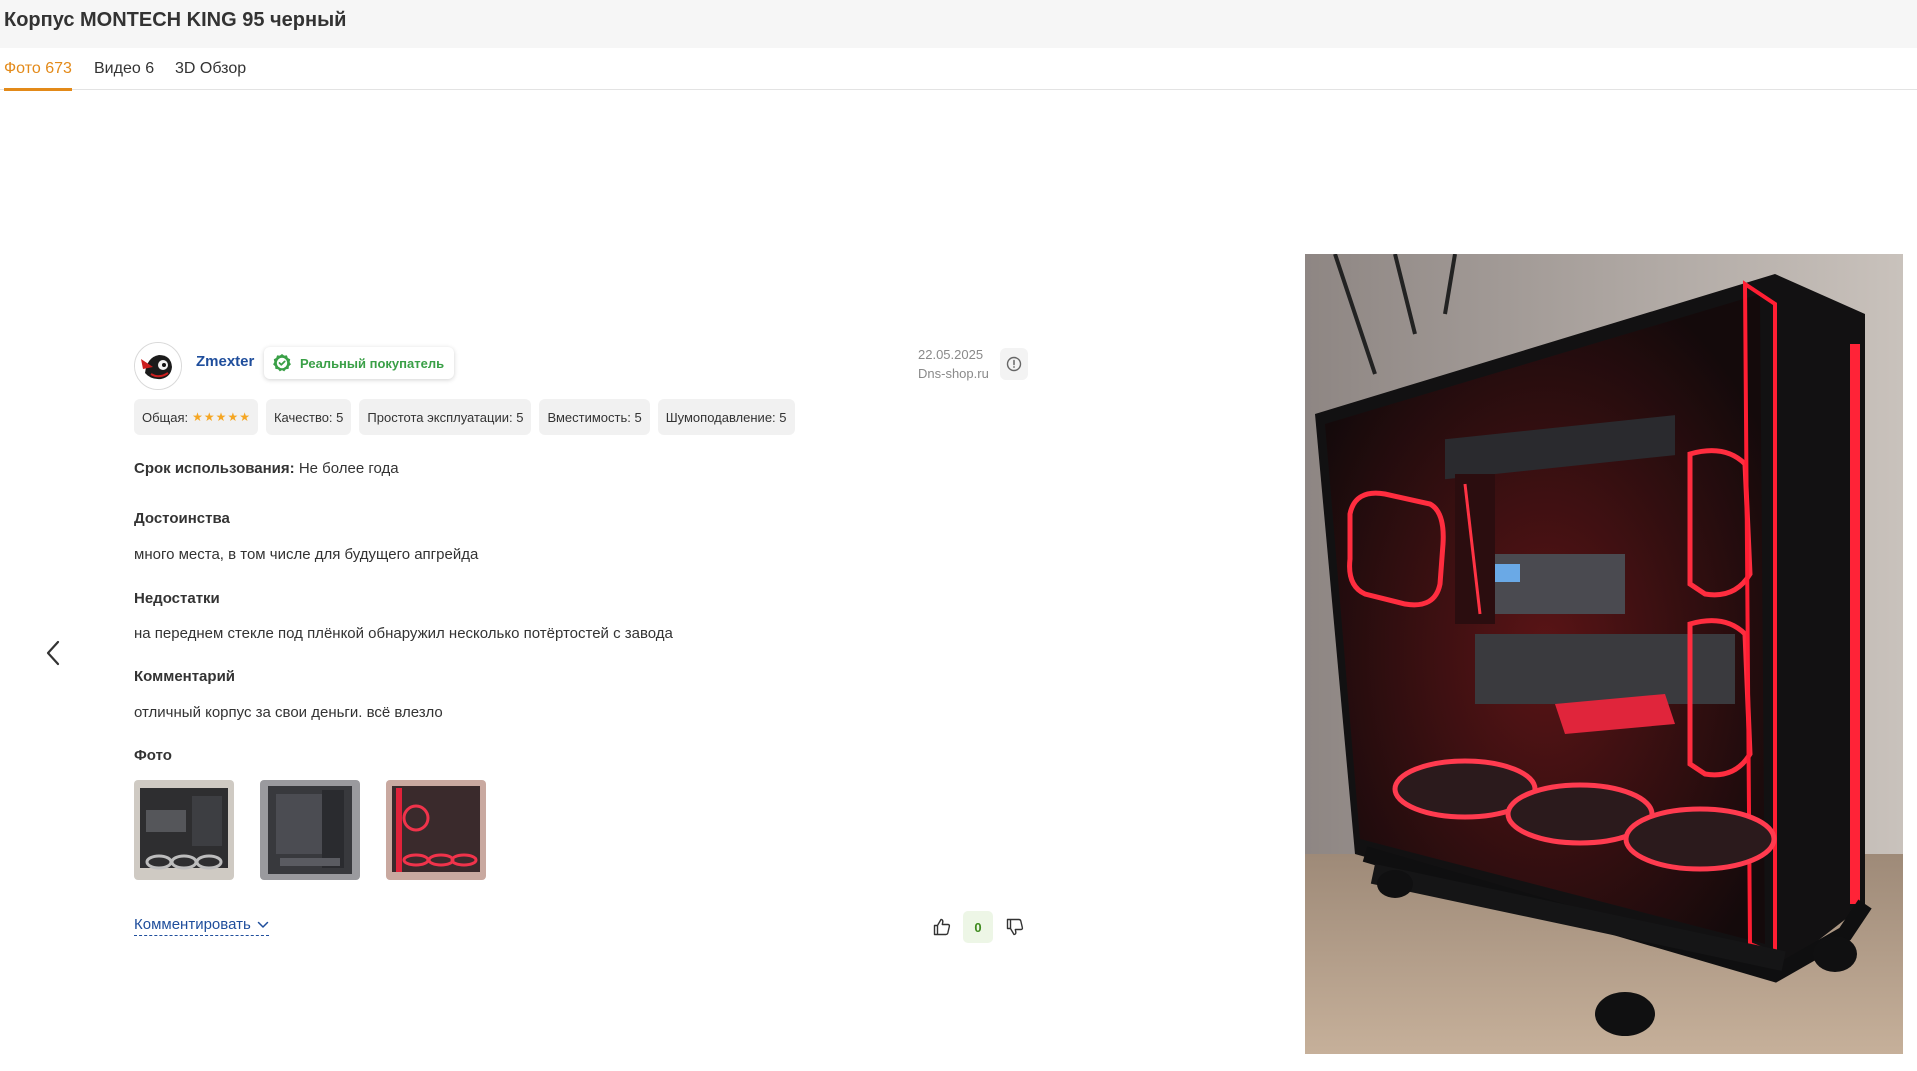  Describe the element at coordinates (214, 468) in the screenshot. I see `usage-label: Срок использования:` at that location.